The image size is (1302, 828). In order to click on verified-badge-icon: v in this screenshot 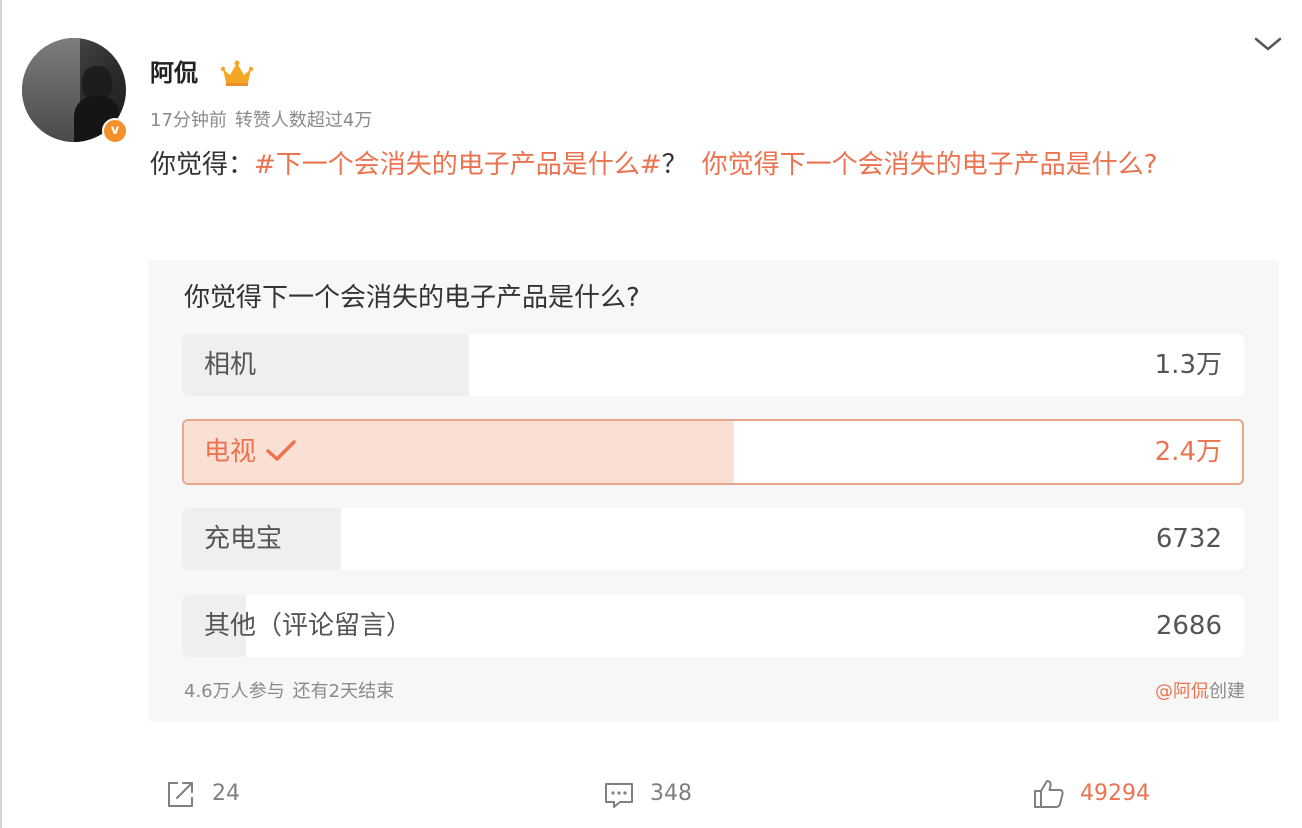, I will do `click(115, 131)`.